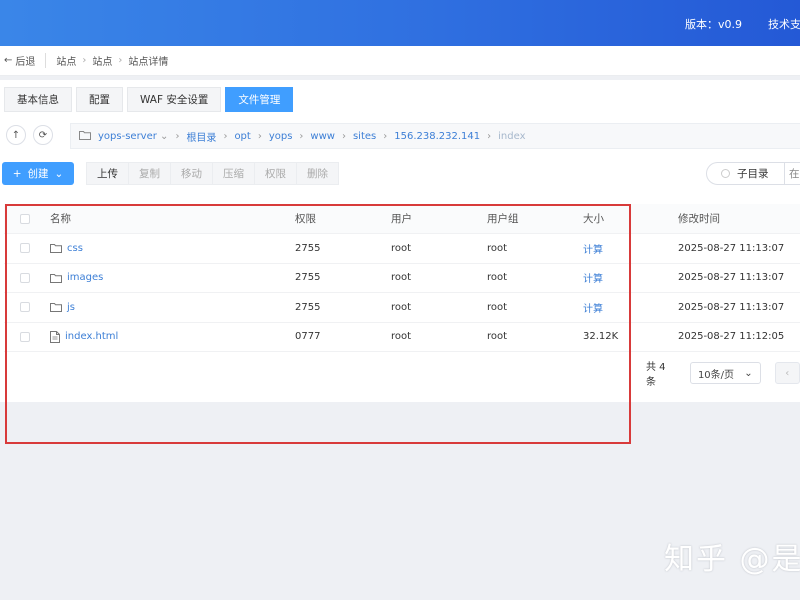 The width and height of the screenshot is (800, 600). Describe the element at coordinates (108, 173) in the screenshot. I see `upload-button: 上传` at that location.